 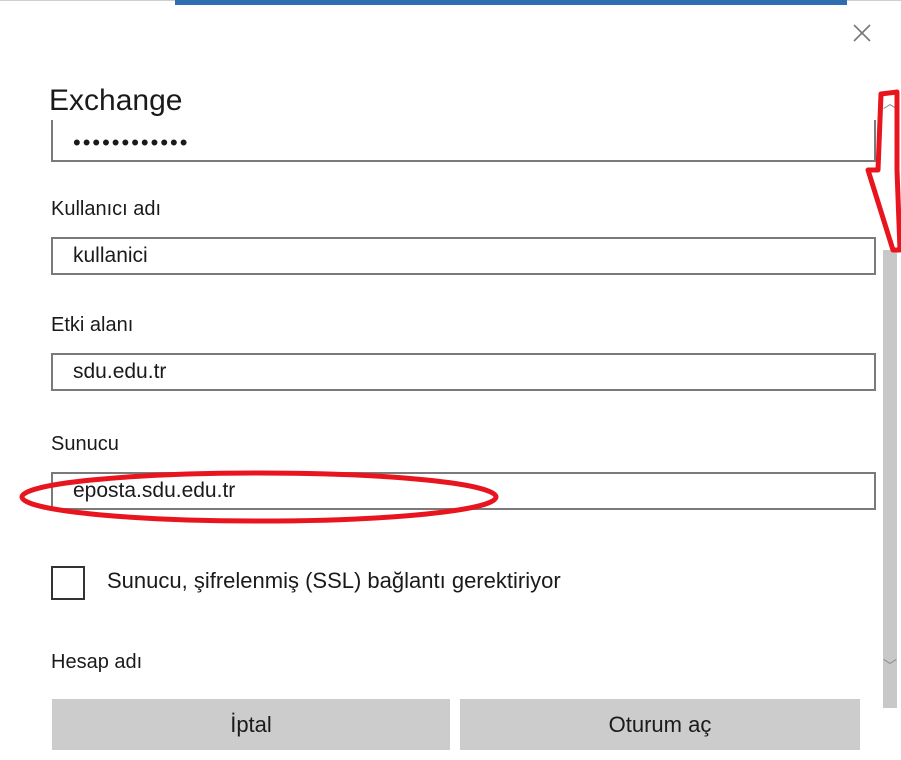 I want to click on scrollbar-thumb, so click(x=890, y=479).